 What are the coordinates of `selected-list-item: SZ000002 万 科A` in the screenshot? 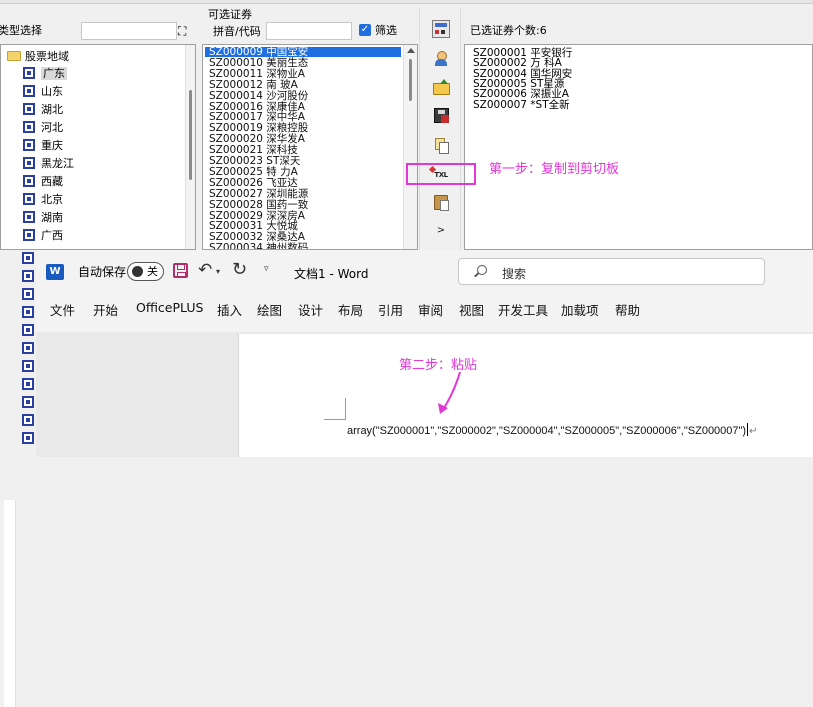 It's located at (517, 63).